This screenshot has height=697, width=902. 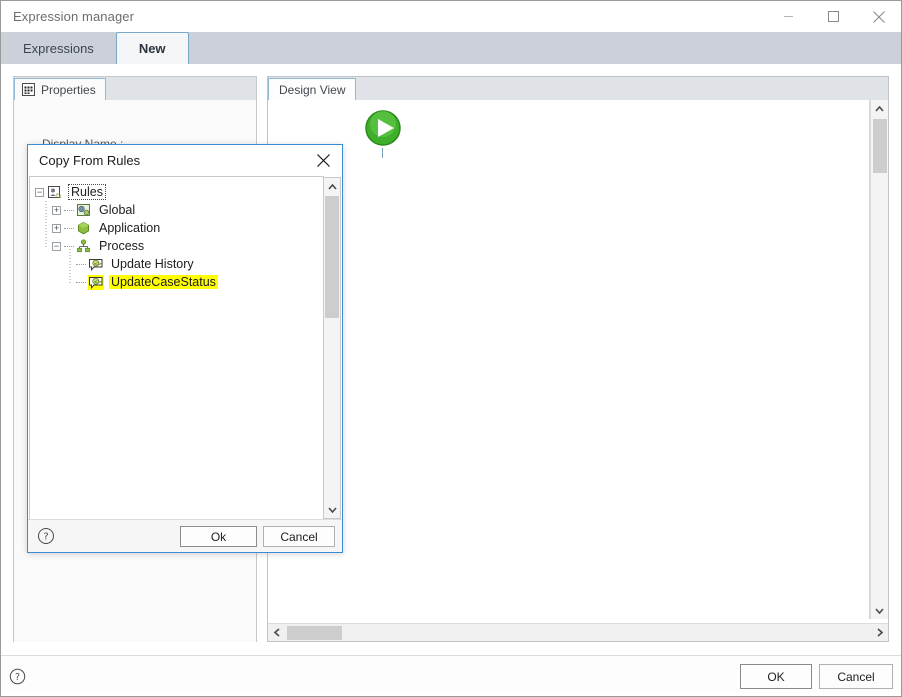 What do you see at coordinates (578, 632) in the screenshot?
I see `design-view-horizontal-scrollbar` at bounding box center [578, 632].